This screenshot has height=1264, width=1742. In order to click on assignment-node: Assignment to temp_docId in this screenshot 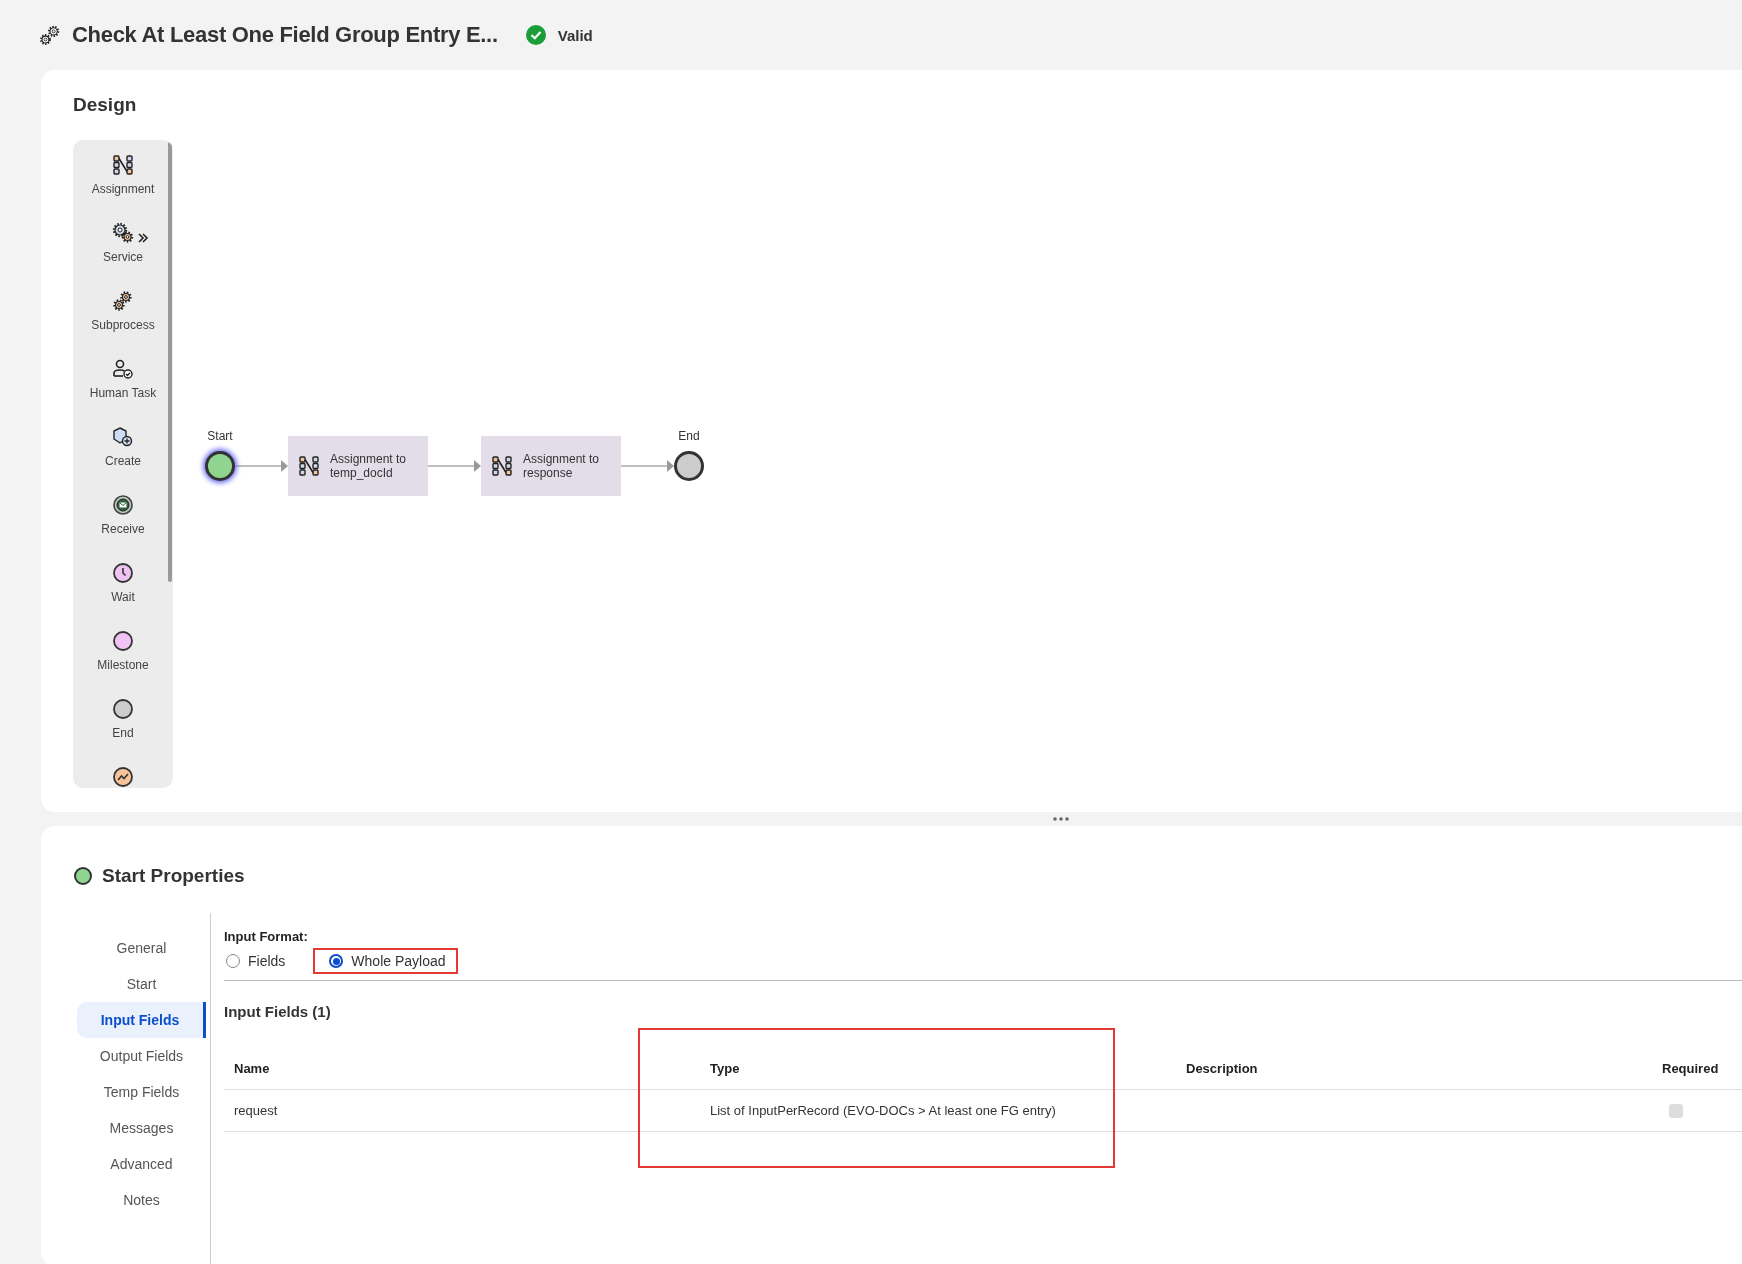, I will do `click(358, 466)`.